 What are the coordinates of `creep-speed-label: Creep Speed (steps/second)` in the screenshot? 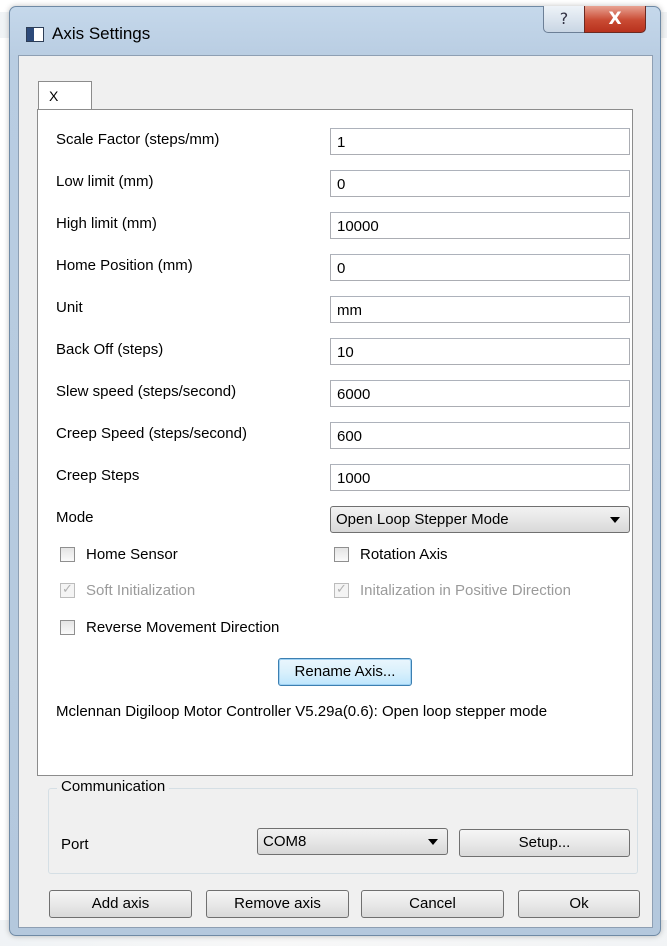 It's located at (151, 433).